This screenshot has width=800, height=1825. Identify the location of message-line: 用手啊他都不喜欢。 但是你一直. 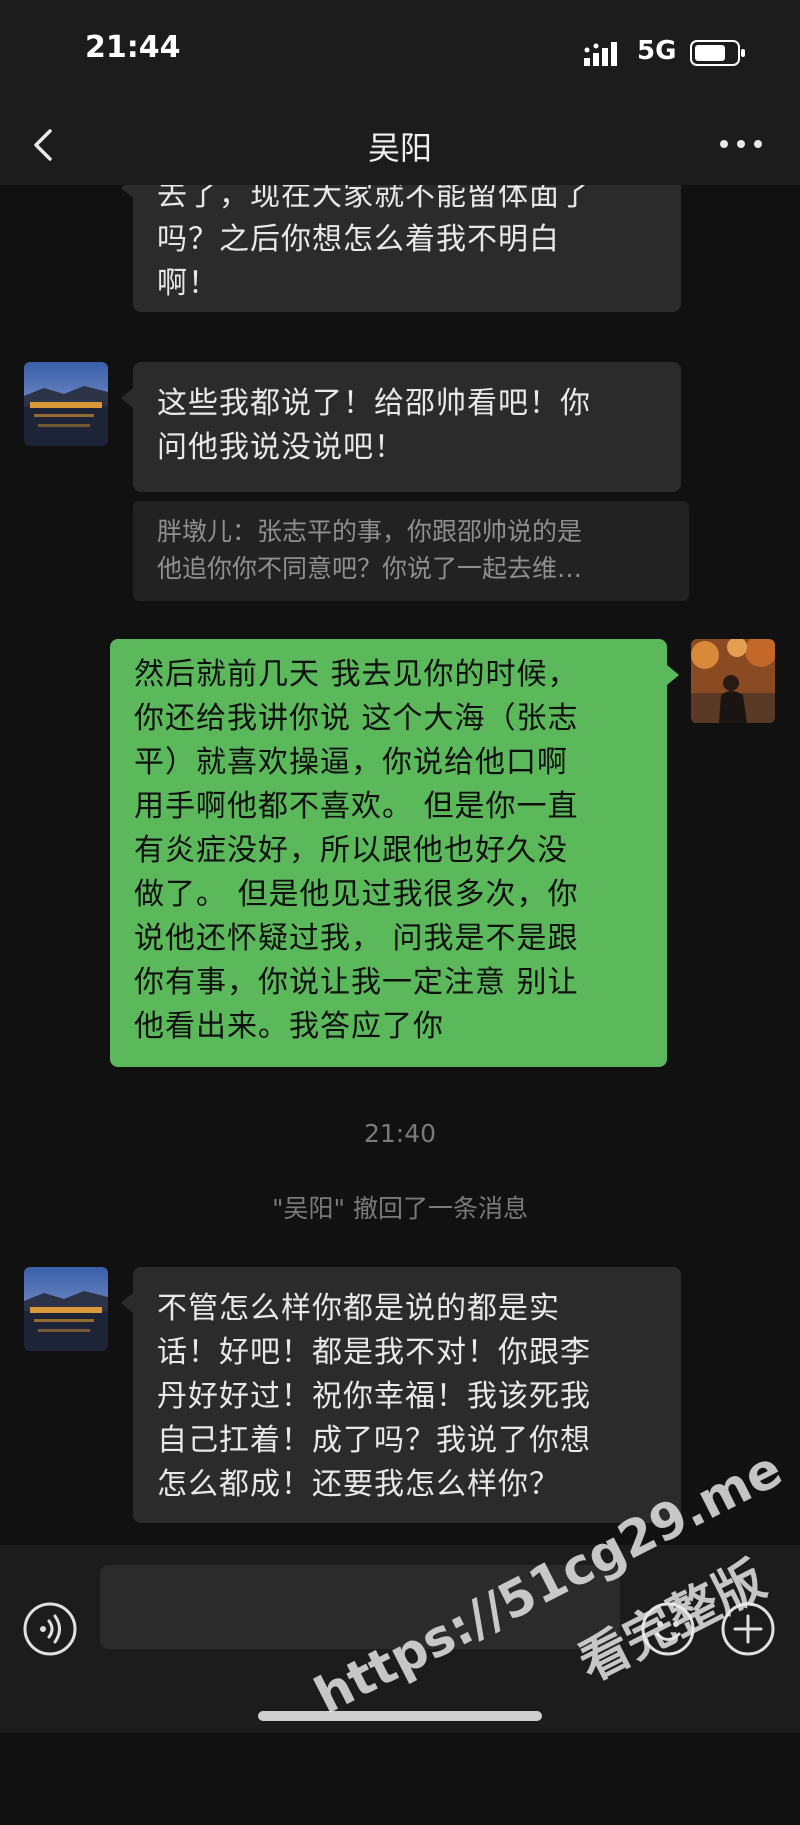
(356, 806).